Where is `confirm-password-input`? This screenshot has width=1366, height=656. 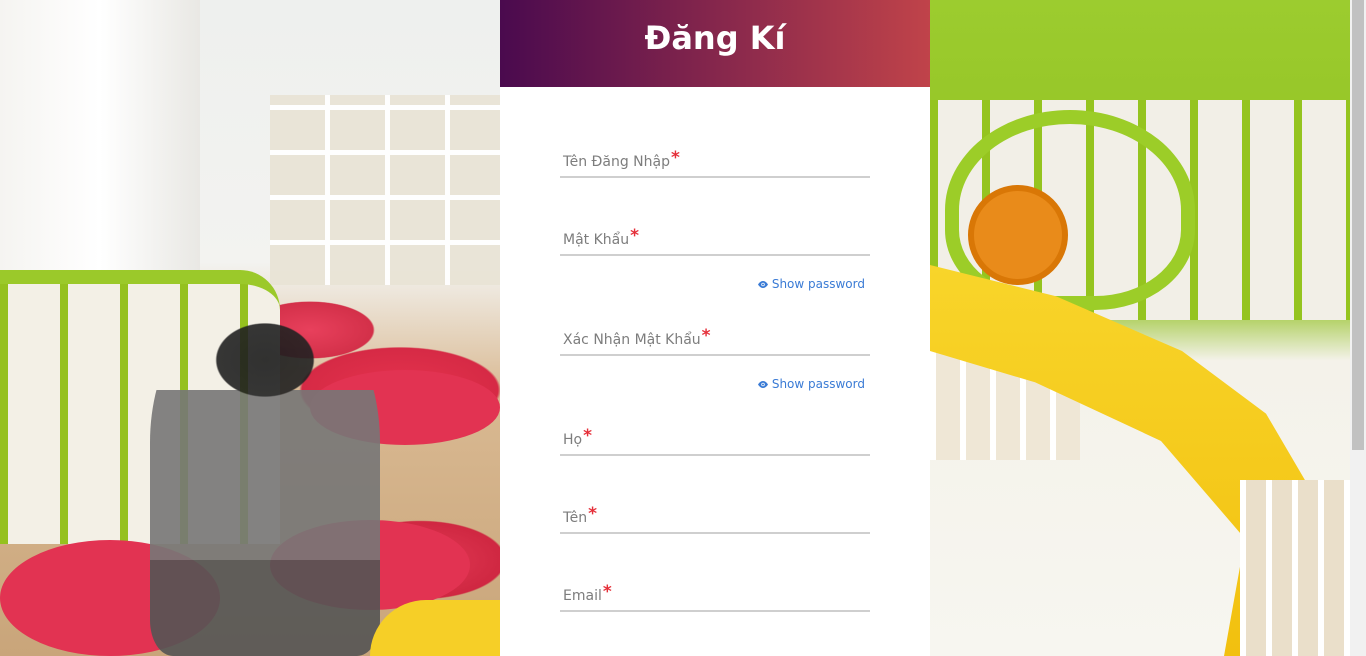
confirm-password-input is located at coordinates (717, 339).